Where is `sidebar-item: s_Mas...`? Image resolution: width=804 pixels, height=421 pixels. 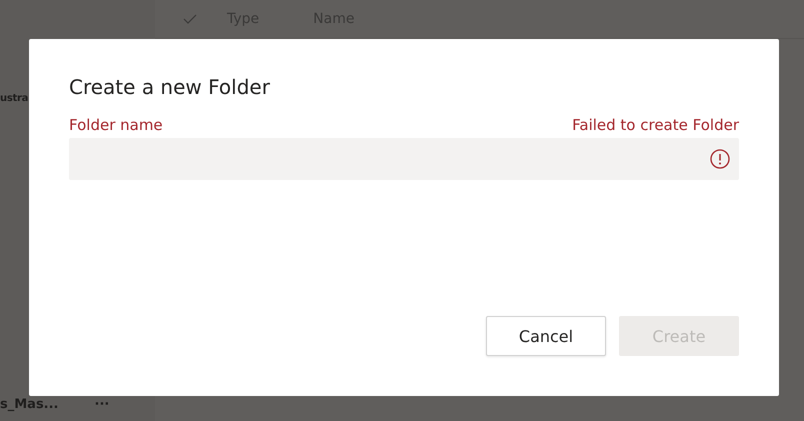
sidebar-item: s_Mas... is located at coordinates (29, 404).